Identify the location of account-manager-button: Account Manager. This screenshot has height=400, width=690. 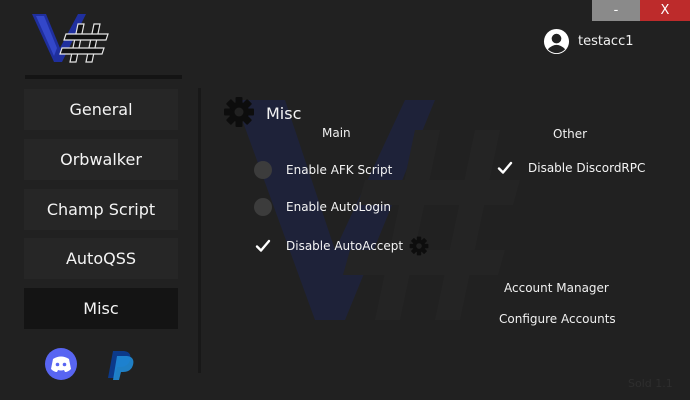
(556, 288).